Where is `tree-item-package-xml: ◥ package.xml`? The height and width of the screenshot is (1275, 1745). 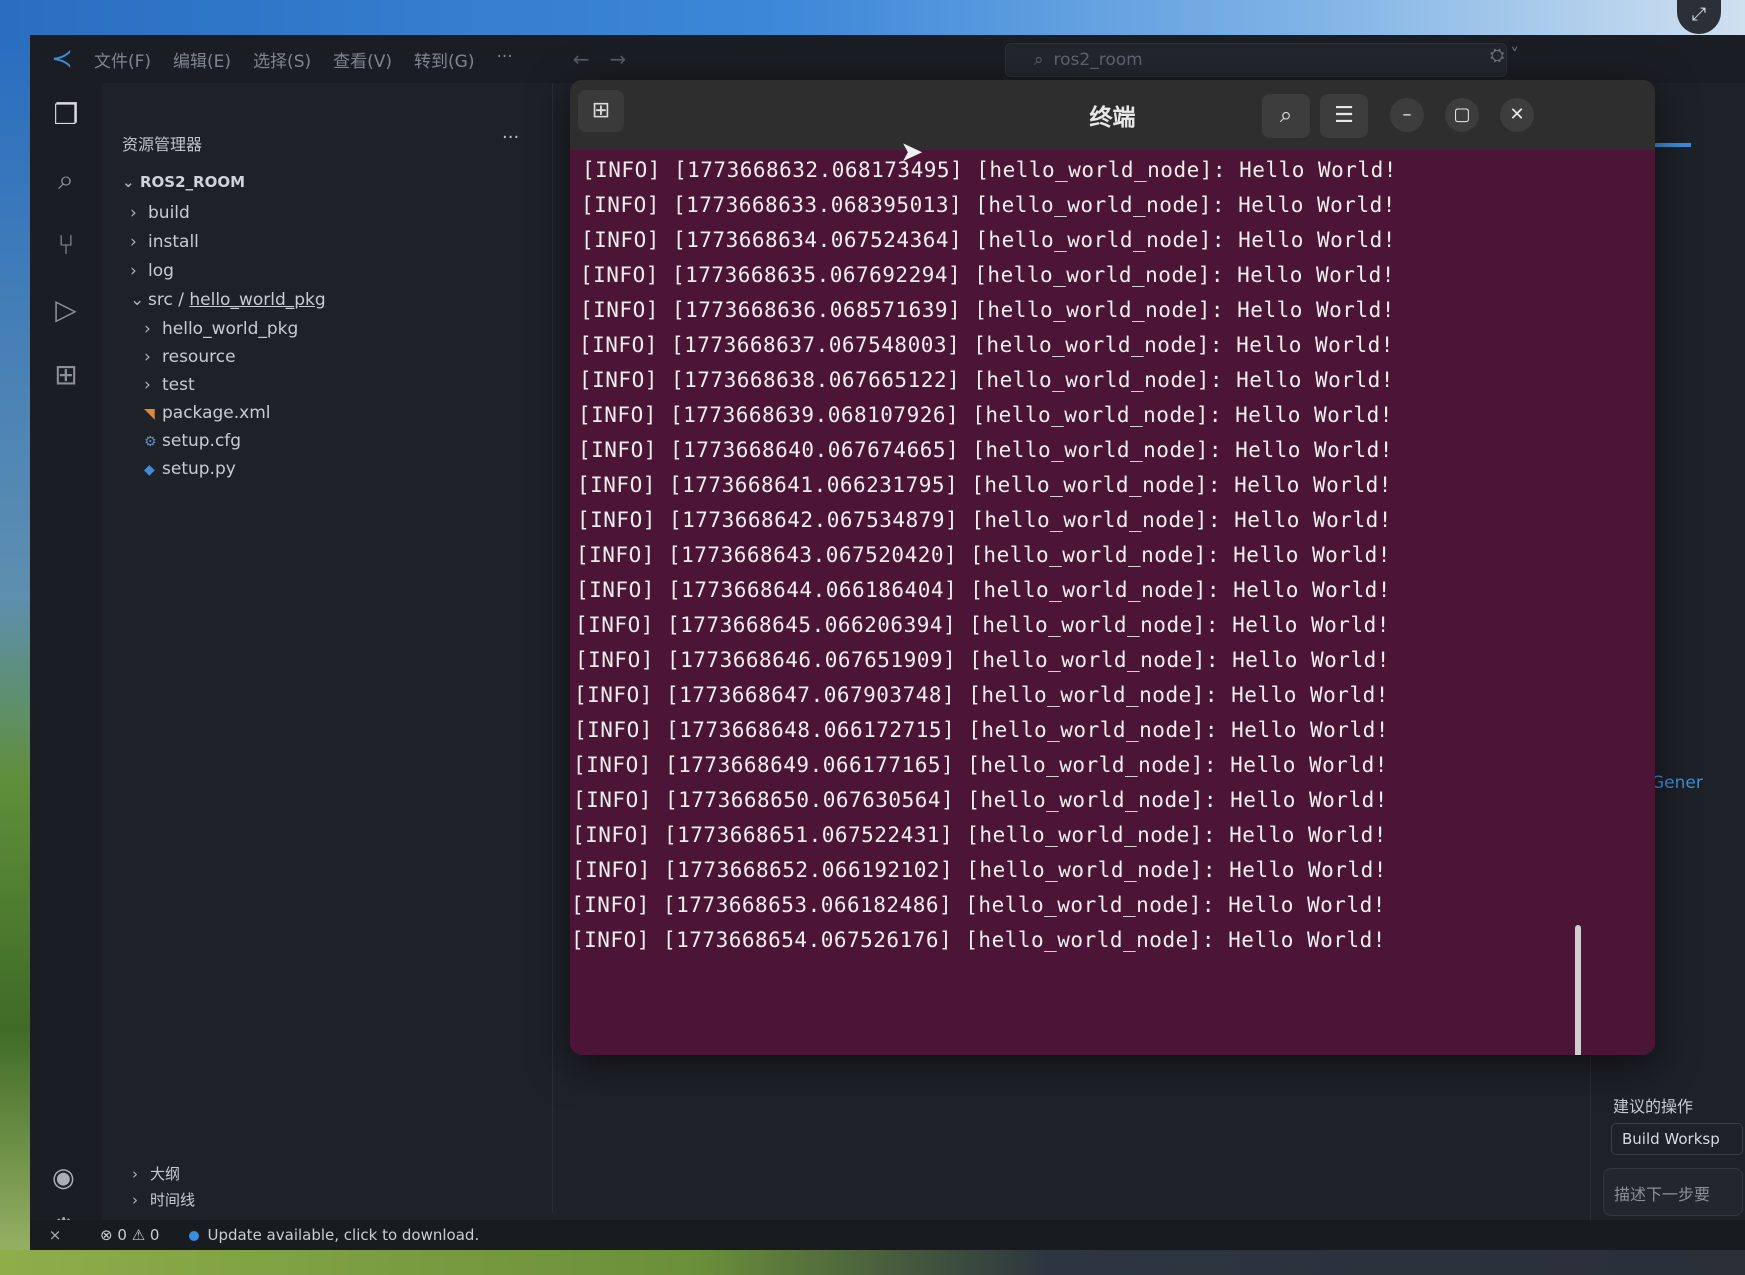 tree-item-package-xml: ◥ package.xml is located at coordinates (207, 413).